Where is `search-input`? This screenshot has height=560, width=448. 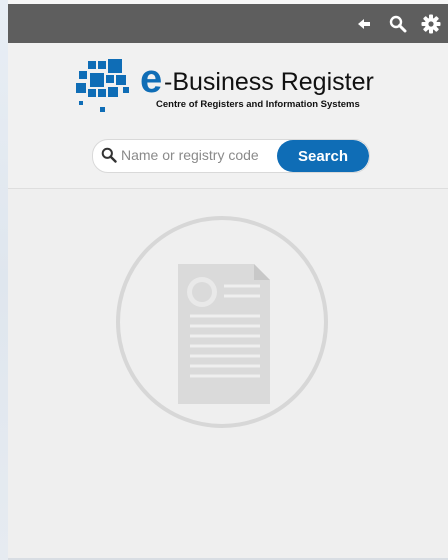 search-input is located at coordinates (198, 155).